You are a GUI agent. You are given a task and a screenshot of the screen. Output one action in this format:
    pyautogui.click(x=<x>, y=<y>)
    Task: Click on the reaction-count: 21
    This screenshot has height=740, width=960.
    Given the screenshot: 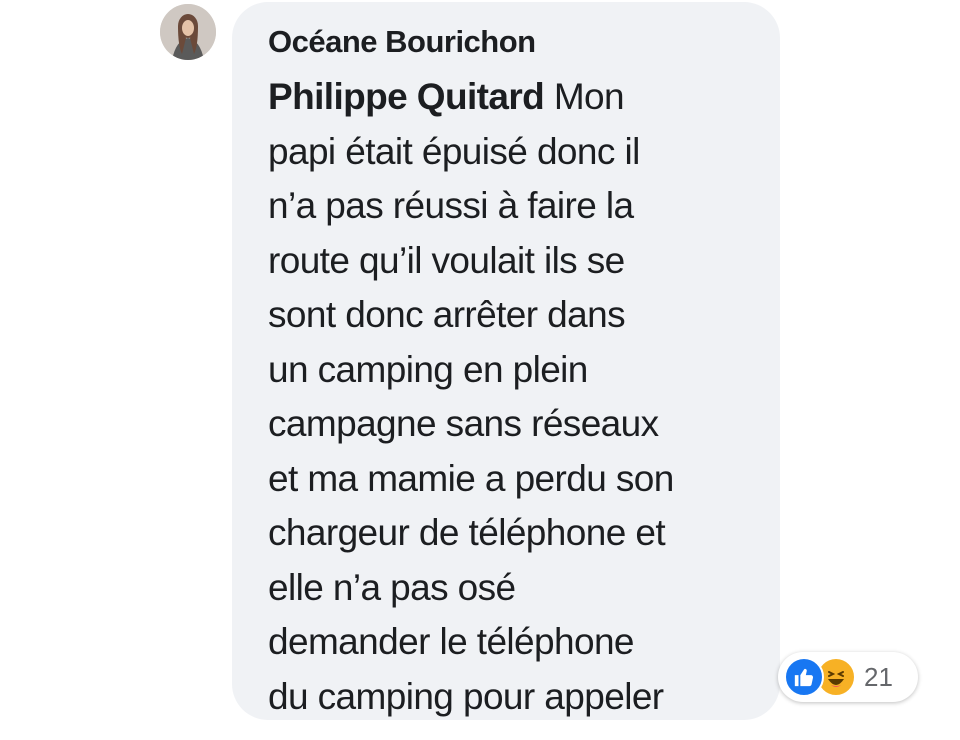 What is the action you would take?
    pyautogui.click(x=878, y=676)
    